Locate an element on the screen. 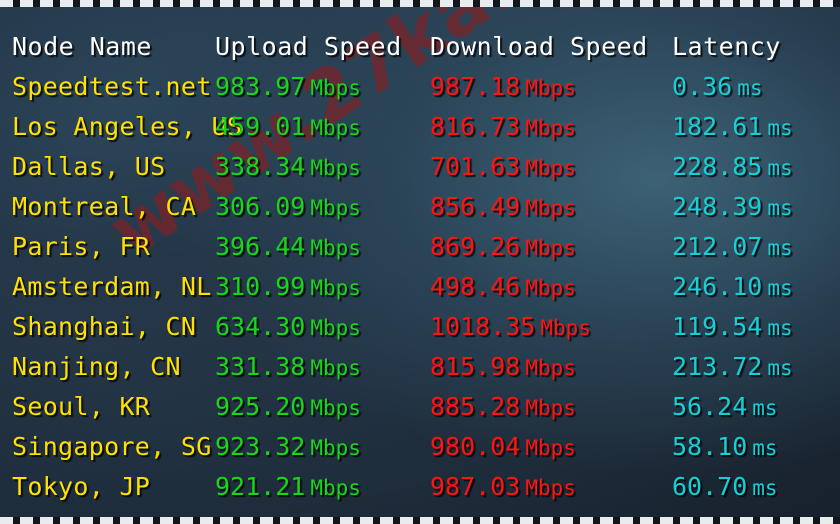 The height and width of the screenshot is (524, 840). cell-latency-value: 248.39 is located at coordinates (717, 206).